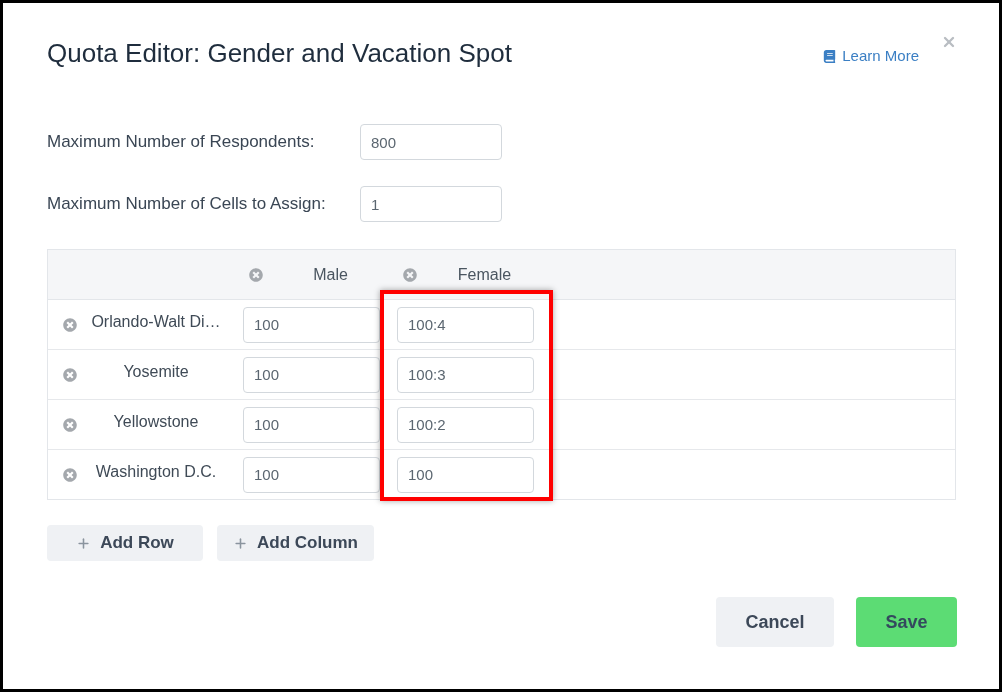 The image size is (1002, 692). What do you see at coordinates (775, 622) in the screenshot?
I see `cancel-button: Cancel` at bounding box center [775, 622].